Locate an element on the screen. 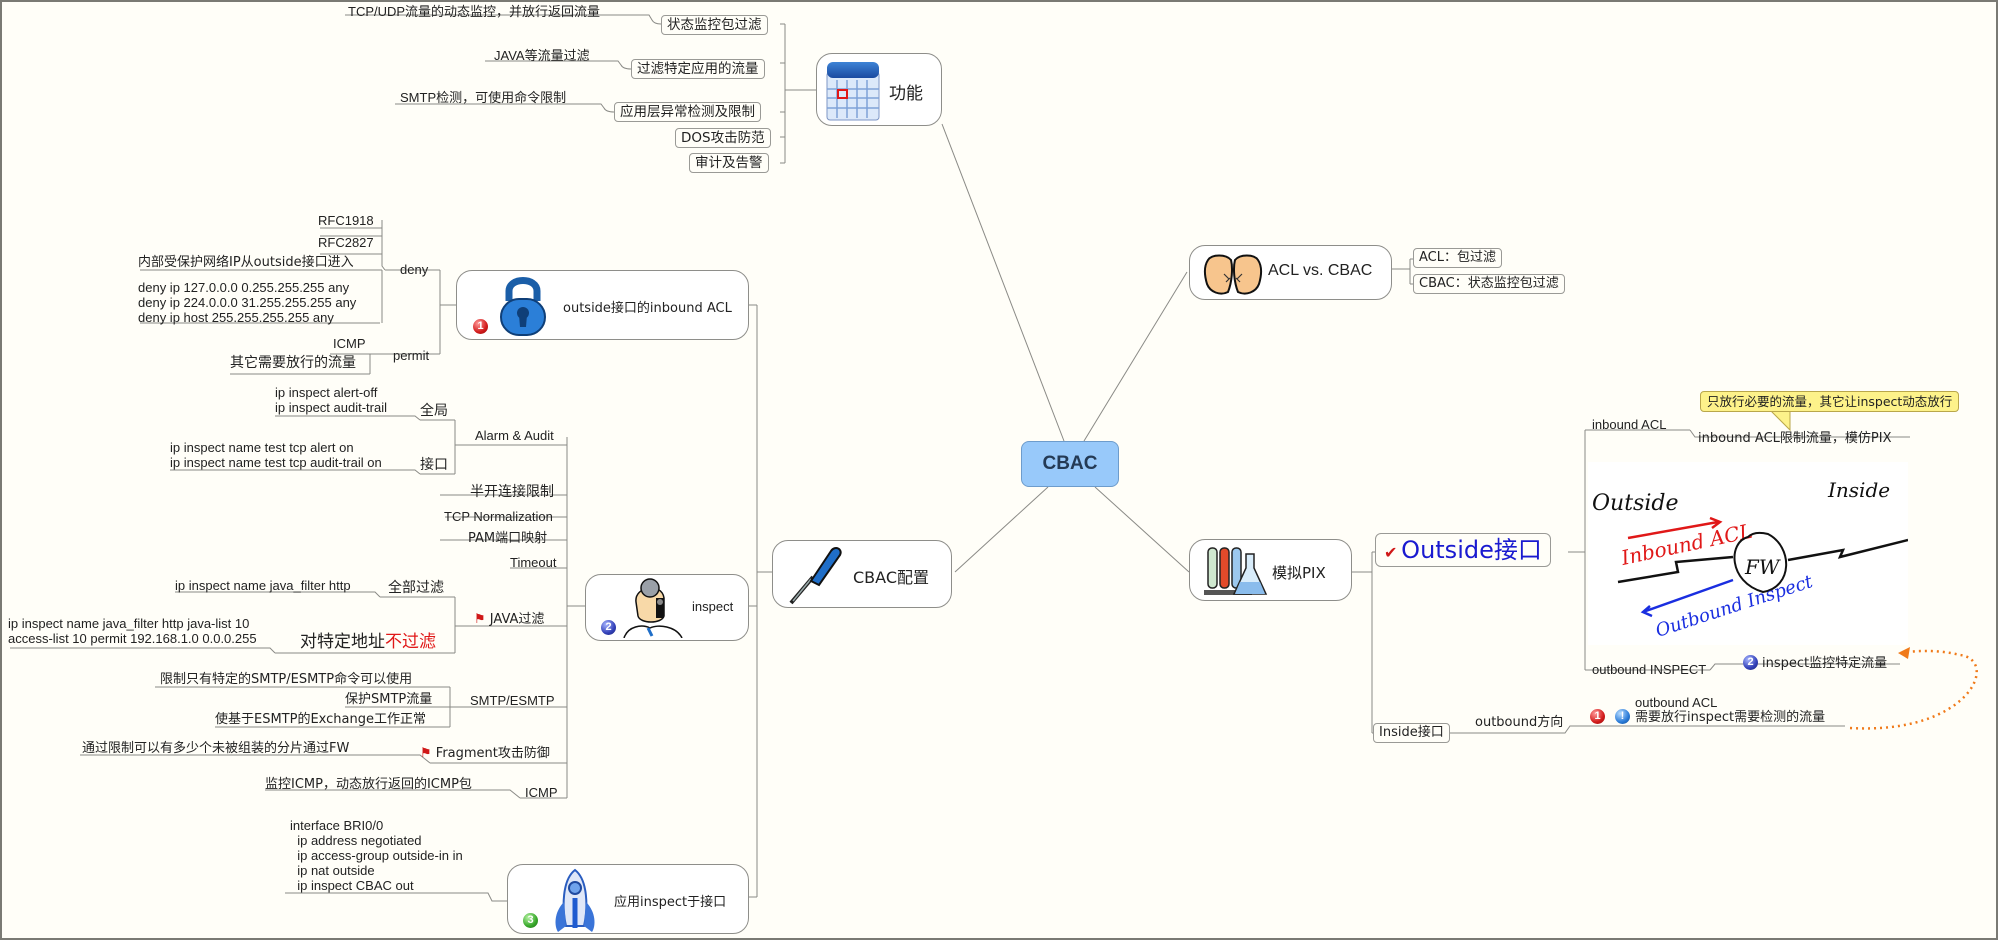 This screenshot has width=1998, height=940. link-root-config is located at coordinates (1001, 529).